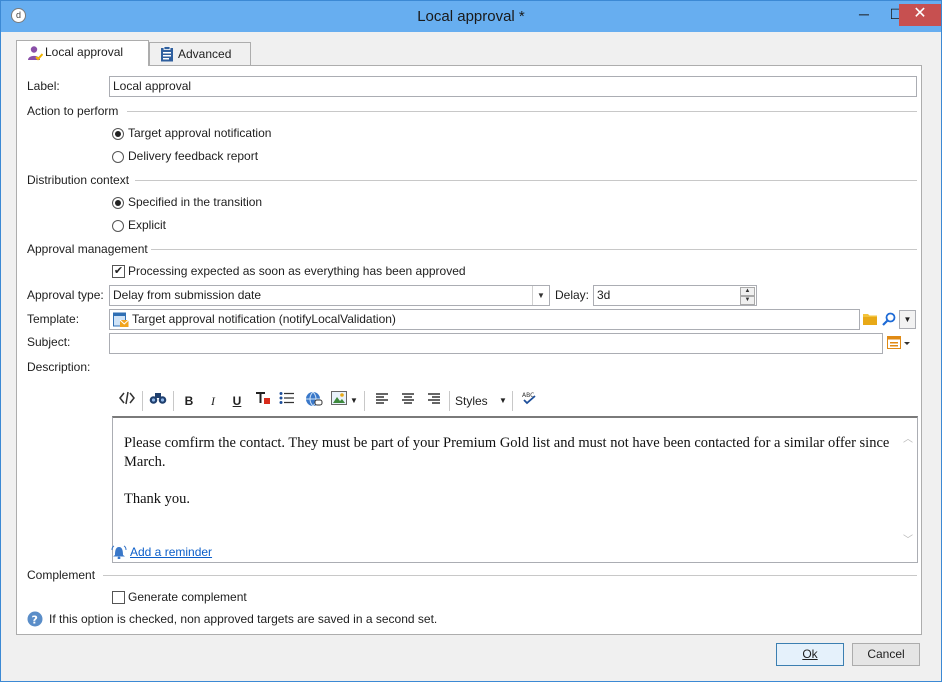 The height and width of the screenshot is (682, 942). Describe the element at coordinates (747, 291) in the screenshot. I see `spin-up-icon: ▲` at that location.